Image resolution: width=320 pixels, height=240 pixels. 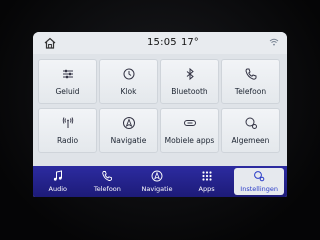 What do you see at coordinates (274, 42) in the screenshot?
I see `wifi-icon` at bounding box center [274, 42].